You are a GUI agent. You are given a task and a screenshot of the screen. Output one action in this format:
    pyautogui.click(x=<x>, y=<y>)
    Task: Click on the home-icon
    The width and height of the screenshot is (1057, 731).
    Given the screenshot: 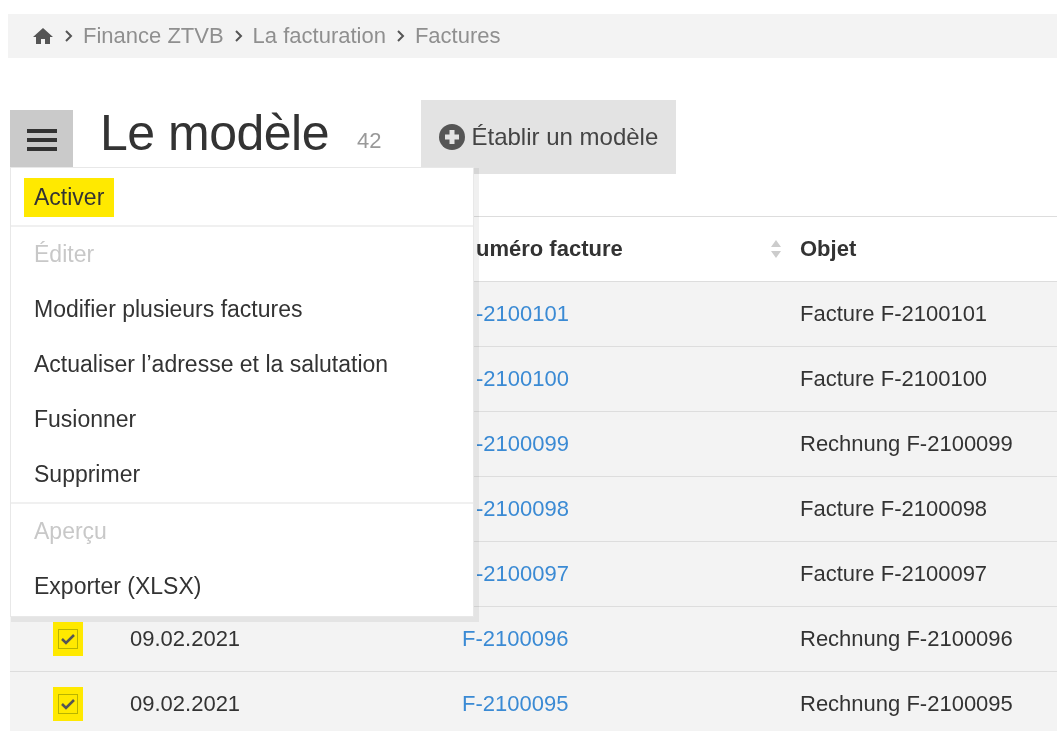 What is the action you would take?
    pyautogui.click(x=43, y=36)
    